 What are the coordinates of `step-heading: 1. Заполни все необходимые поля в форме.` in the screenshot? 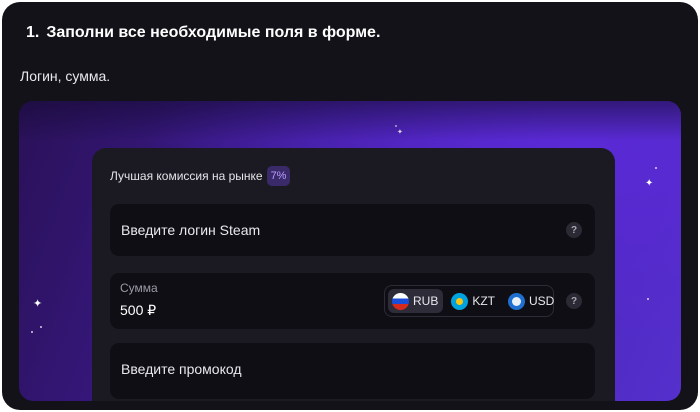 It's located at (203, 33).